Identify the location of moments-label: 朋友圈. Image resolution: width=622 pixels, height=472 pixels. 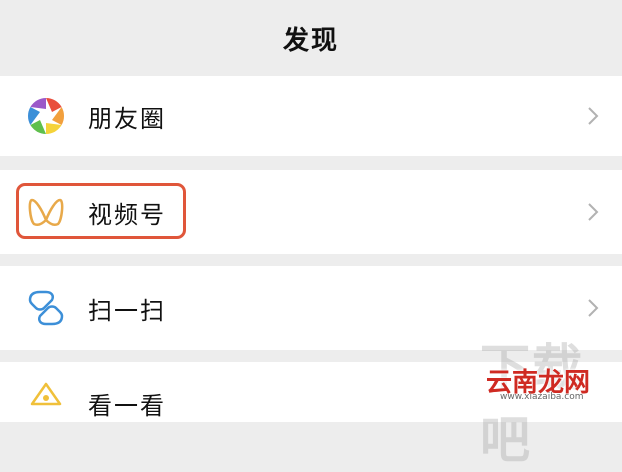
(127, 118).